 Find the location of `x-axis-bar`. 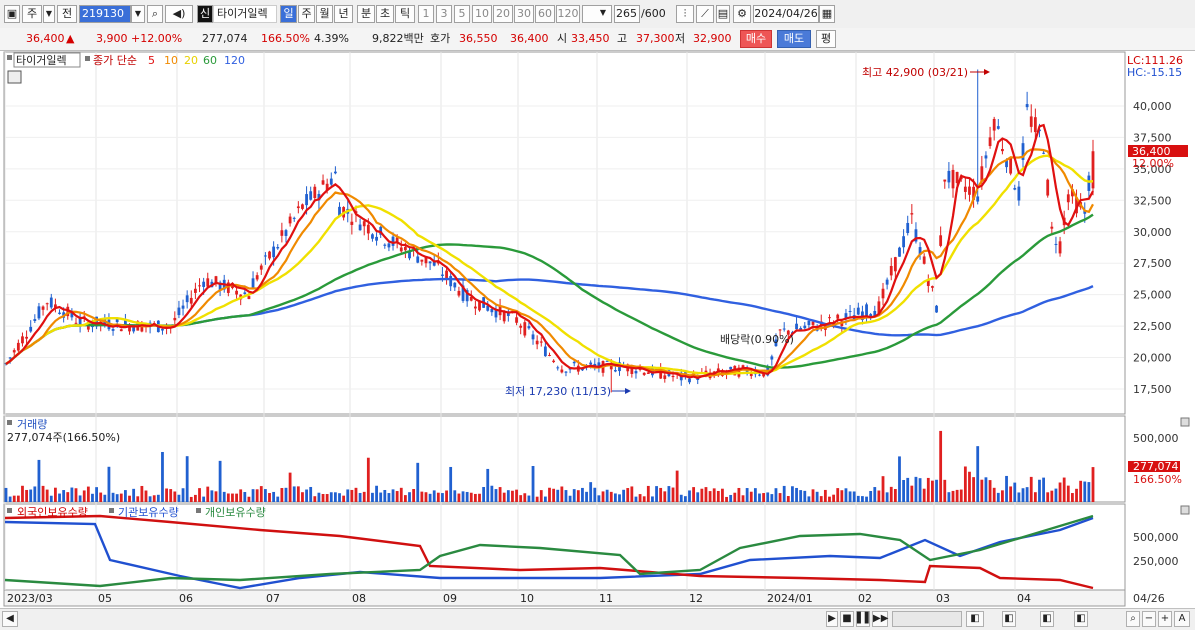

x-axis-bar is located at coordinates (564, 598).